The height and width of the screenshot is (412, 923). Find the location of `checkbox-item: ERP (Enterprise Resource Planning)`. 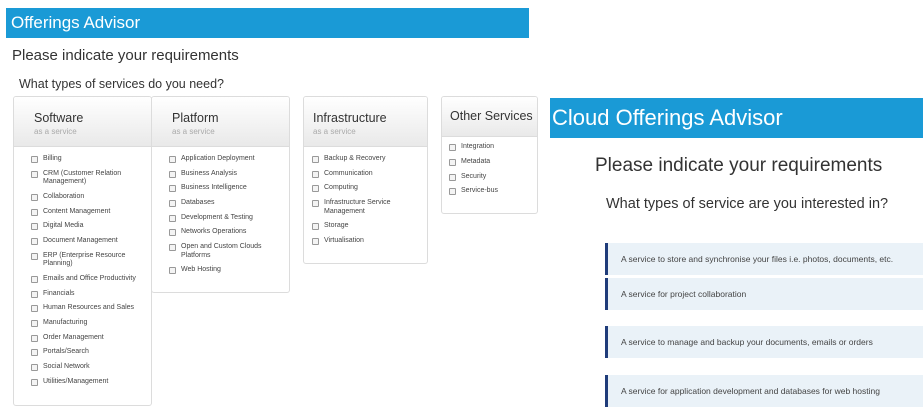

checkbox-item: ERP (Enterprise Resource Planning) is located at coordinates (91, 260).